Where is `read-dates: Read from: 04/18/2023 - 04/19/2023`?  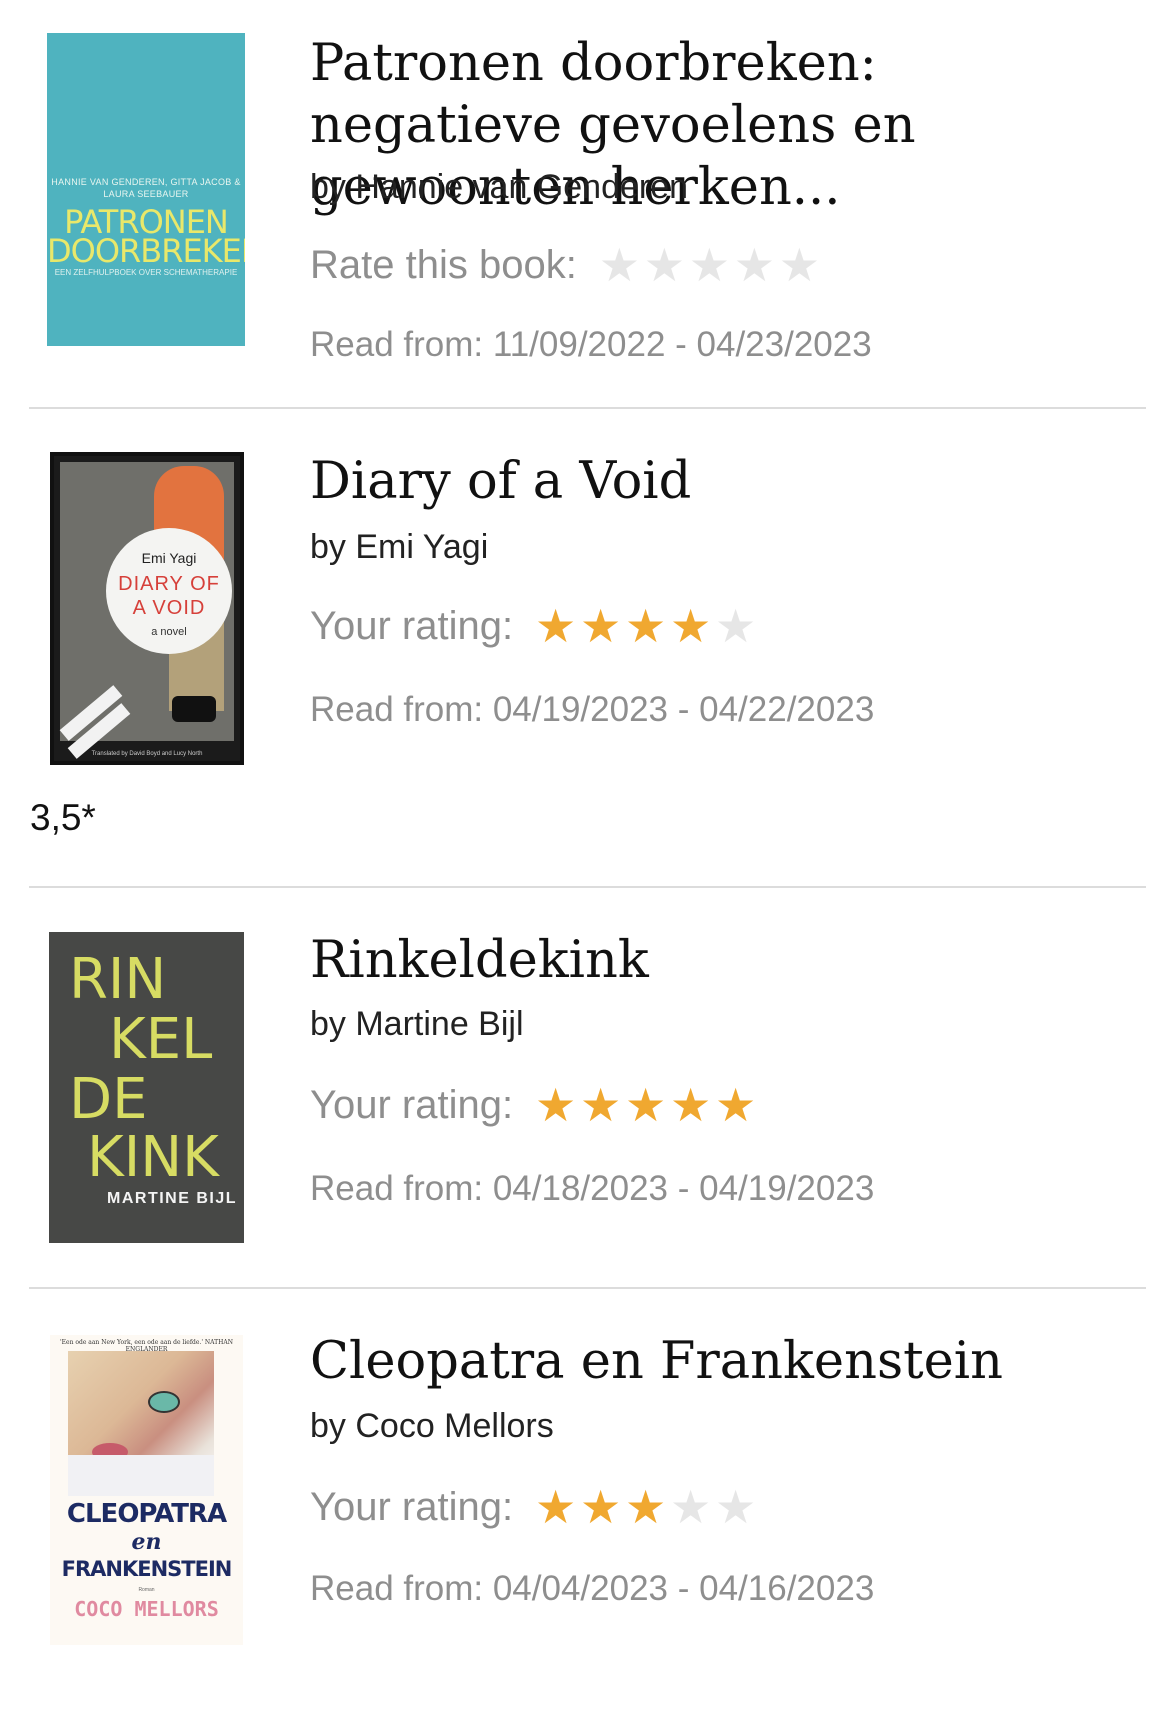 read-dates: Read from: 04/18/2023 - 04/19/2023 is located at coordinates (592, 1188).